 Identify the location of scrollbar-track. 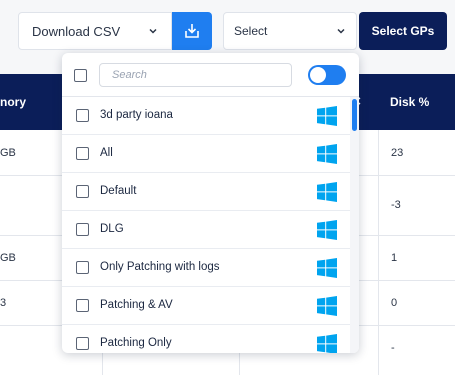
(354, 225).